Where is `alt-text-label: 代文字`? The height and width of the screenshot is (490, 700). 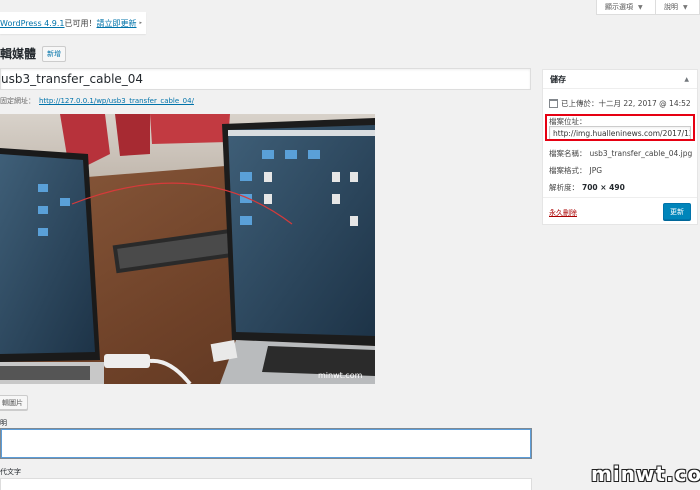 alt-text-label: 代文字 is located at coordinates (10, 472).